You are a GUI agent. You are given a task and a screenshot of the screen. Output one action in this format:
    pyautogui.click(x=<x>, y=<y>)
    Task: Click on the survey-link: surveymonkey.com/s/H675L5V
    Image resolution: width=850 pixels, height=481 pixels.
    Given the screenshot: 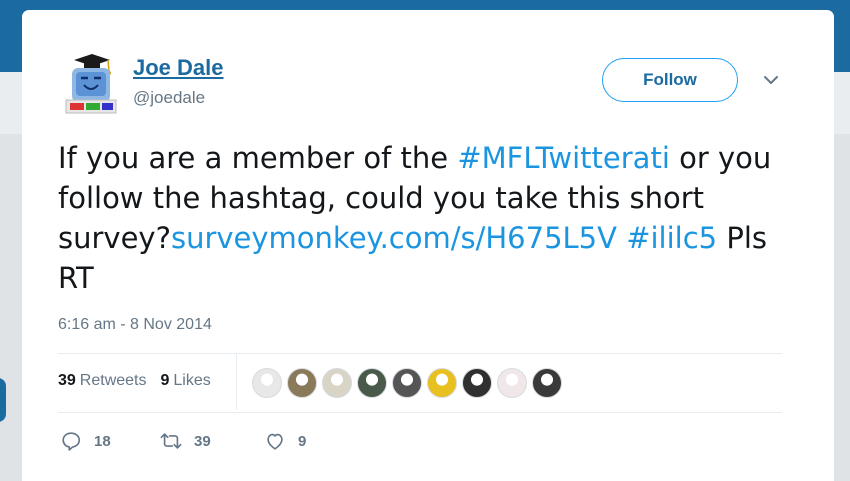 What is the action you would take?
    pyautogui.click(x=394, y=238)
    